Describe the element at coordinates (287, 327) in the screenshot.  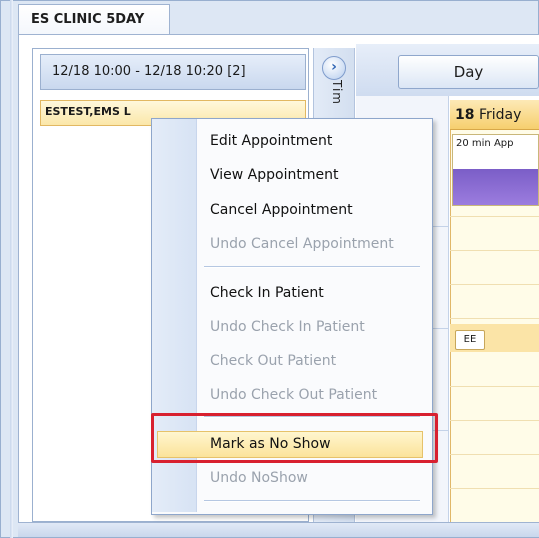
I see `menu-item-undo-check-in-patient: Undo Check In Patient` at that location.